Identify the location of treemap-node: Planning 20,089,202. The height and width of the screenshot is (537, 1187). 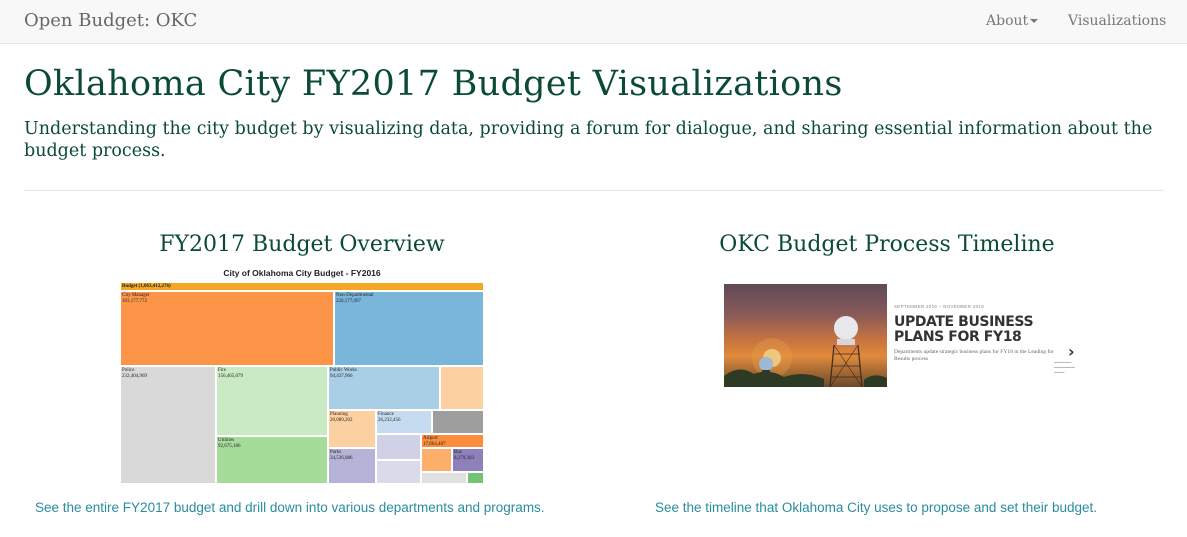
(352, 429).